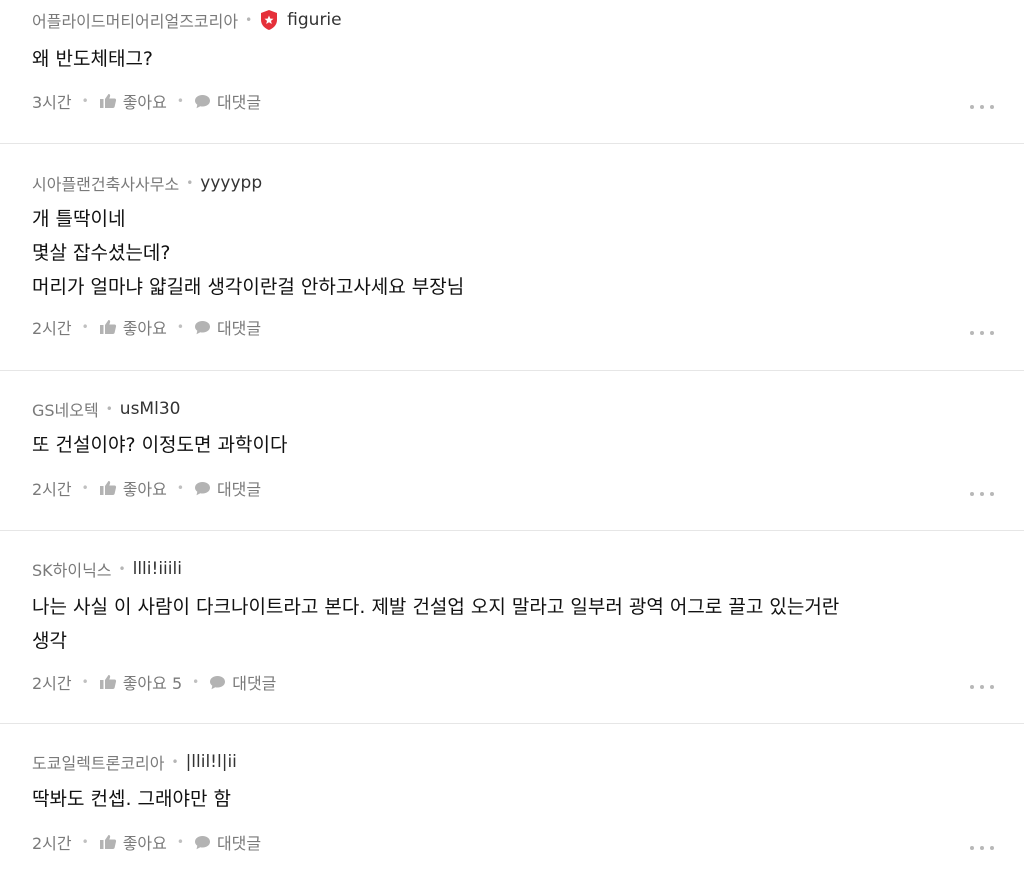 This screenshot has width=1024, height=884. I want to click on nickname: |llil!l|ii, so click(211, 762).